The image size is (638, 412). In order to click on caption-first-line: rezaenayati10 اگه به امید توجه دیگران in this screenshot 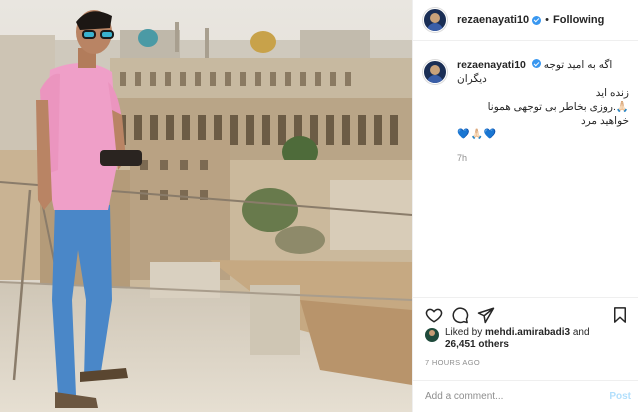, I will do `click(543, 72)`.